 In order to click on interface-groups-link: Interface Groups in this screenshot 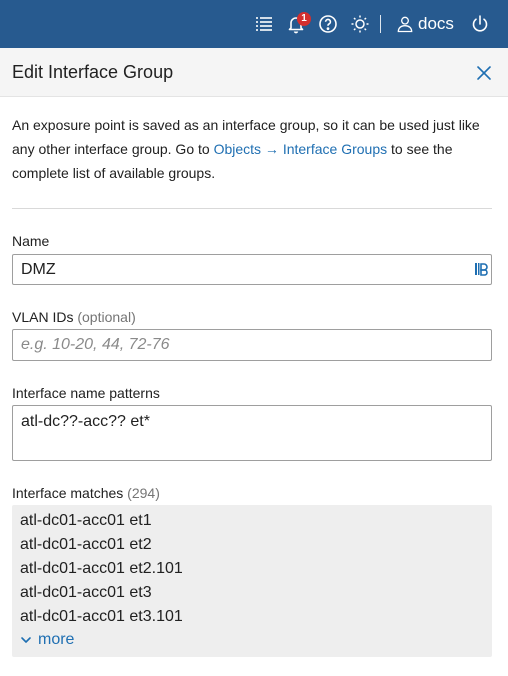, I will do `click(335, 149)`.